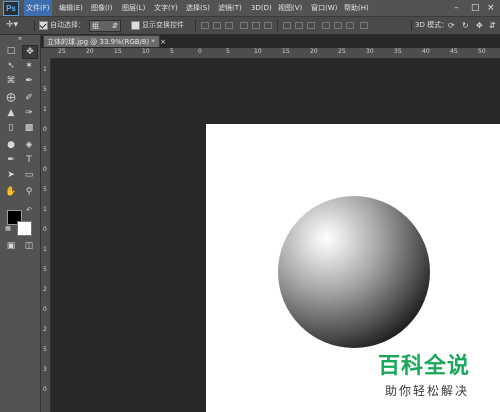 This screenshot has height=412, width=500. Describe the element at coordinates (268, 25) in the screenshot. I see `align-right-icon` at that location.